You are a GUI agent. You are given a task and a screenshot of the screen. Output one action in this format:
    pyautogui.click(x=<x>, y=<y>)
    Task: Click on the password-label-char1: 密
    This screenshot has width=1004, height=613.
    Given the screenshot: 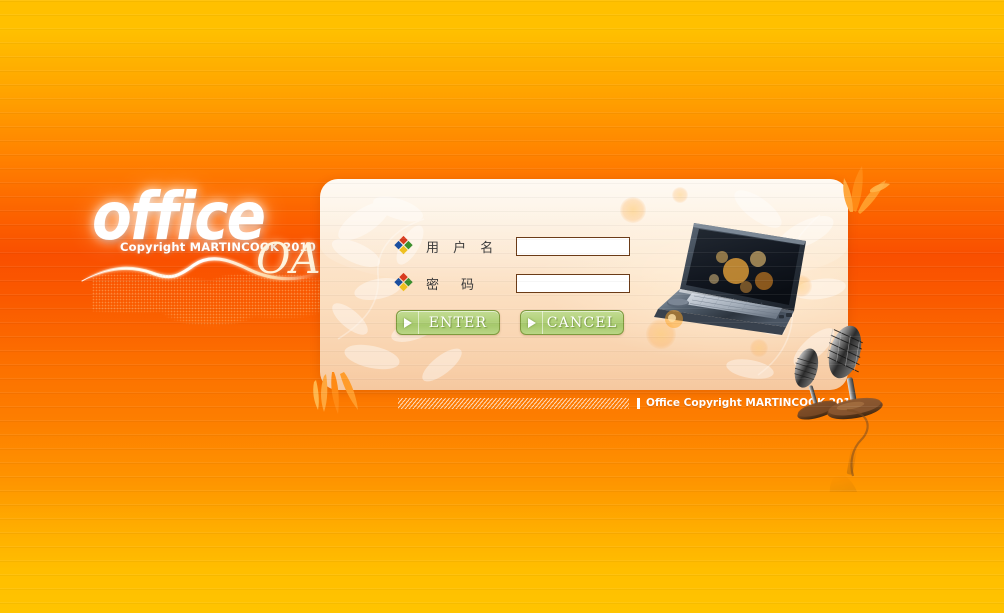 What is the action you would take?
    pyautogui.click(x=444, y=285)
    